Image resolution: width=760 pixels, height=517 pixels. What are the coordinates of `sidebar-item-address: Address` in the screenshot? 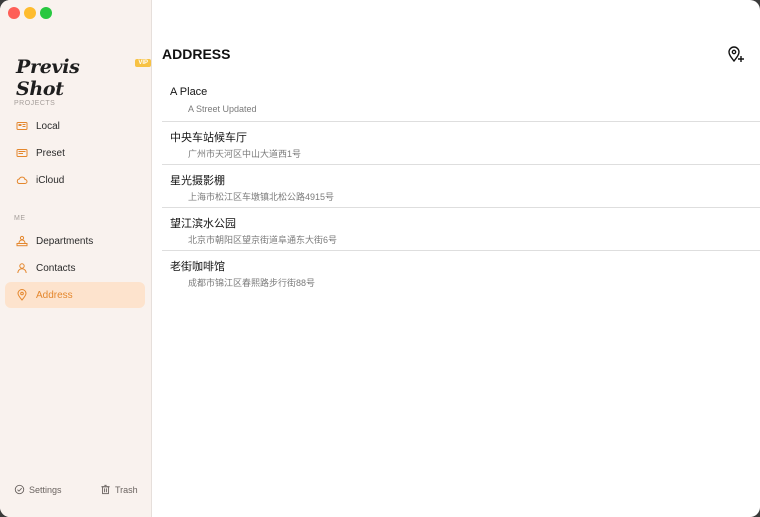 It's located at (75, 295).